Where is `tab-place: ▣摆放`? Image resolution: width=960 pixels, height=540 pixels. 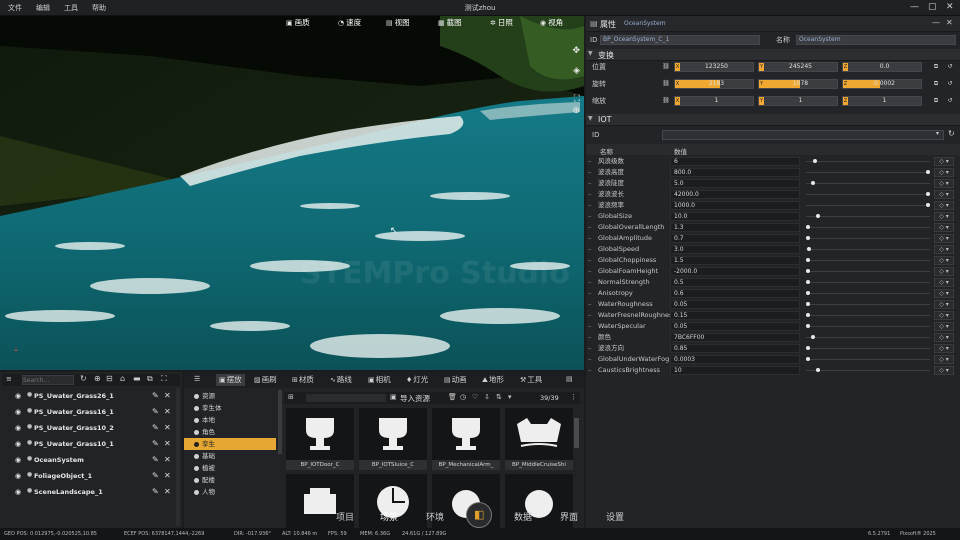
tab-place: ▣摆放 is located at coordinates (230, 380).